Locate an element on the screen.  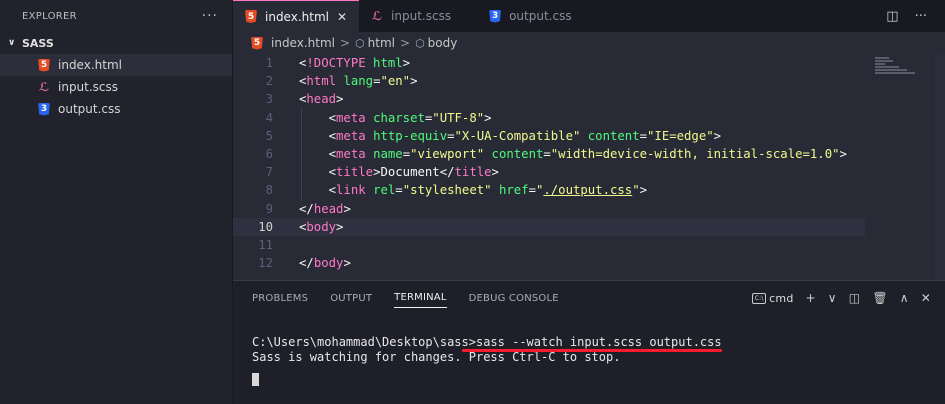
line-number: 4 is located at coordinates (269, 117).